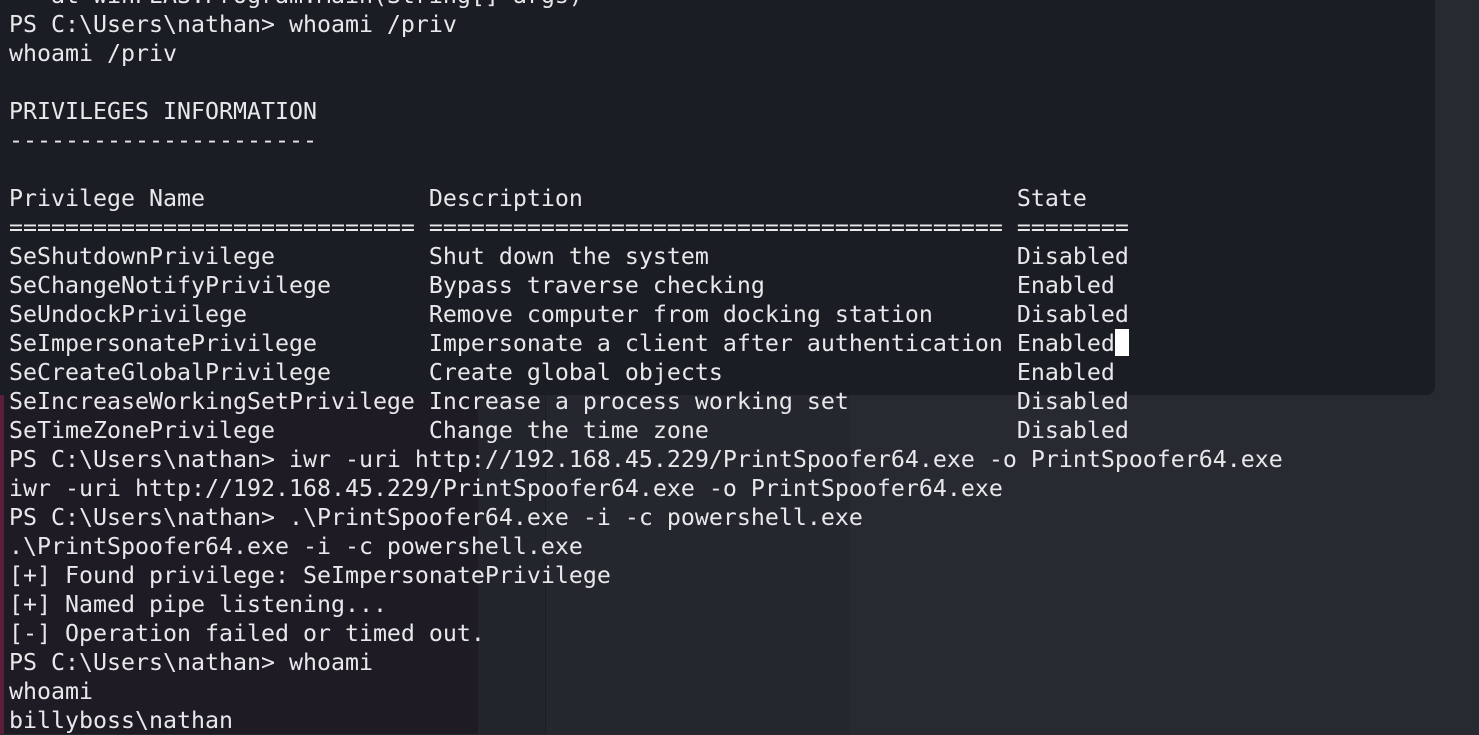 This screenshot has width=1479, height=735. What do you see at coordinates (646, 24) in the screenshot?
I see `terminal-line: PS C:\Users\nathan> whoami /priv` at bounding box center [646, 24].